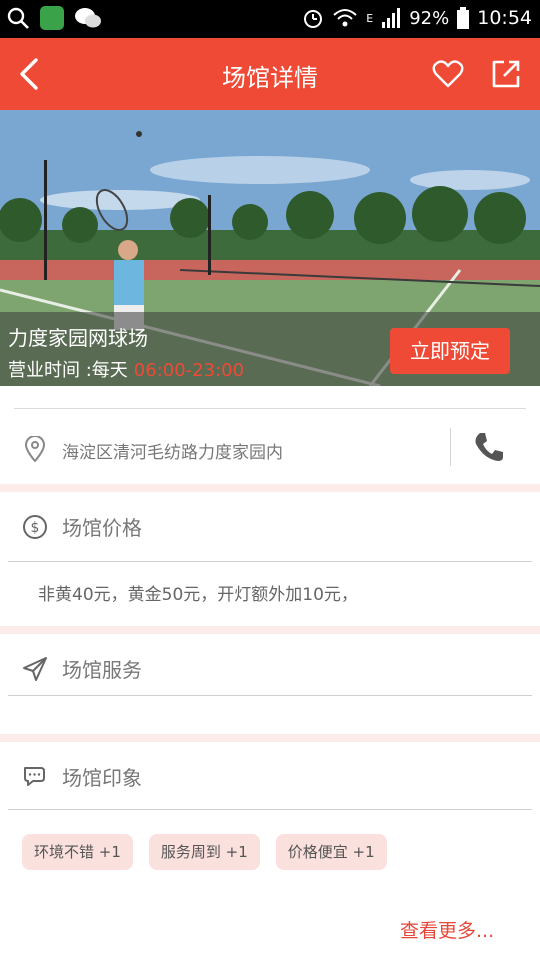 Image resolution: width=540 pixels, height=960 pixels. What do you see at coordinates (463, 18) in the screenshot?
I see `battery-icon` at bounding box center [463, 18].